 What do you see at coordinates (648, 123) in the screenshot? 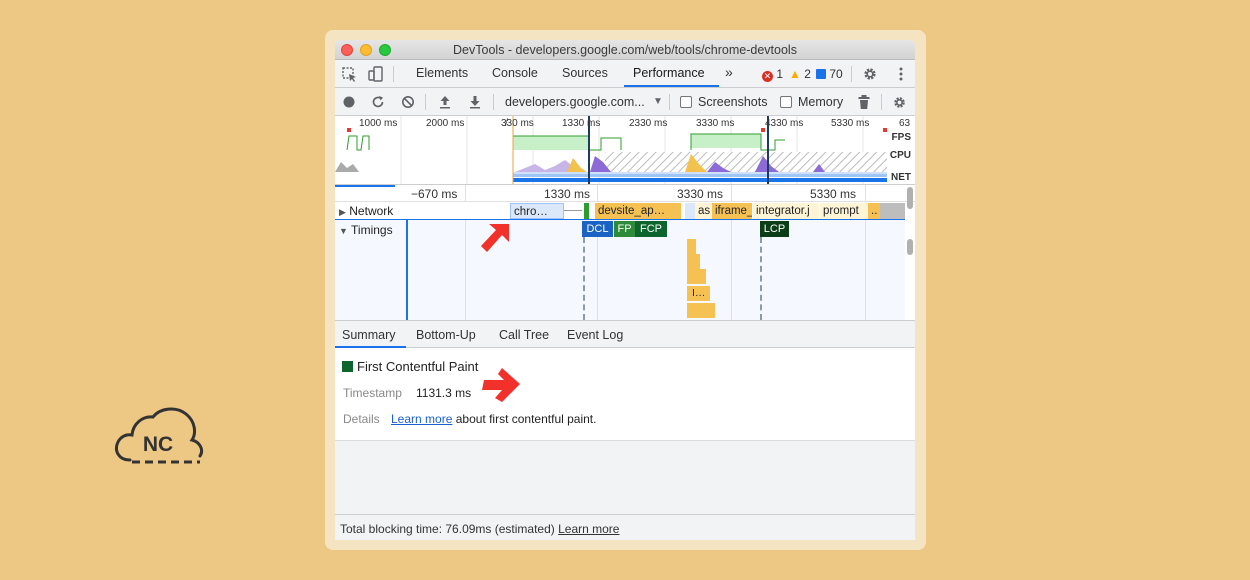
I see `overview-tick: 2330 ms` at bounding box center [648, 123].